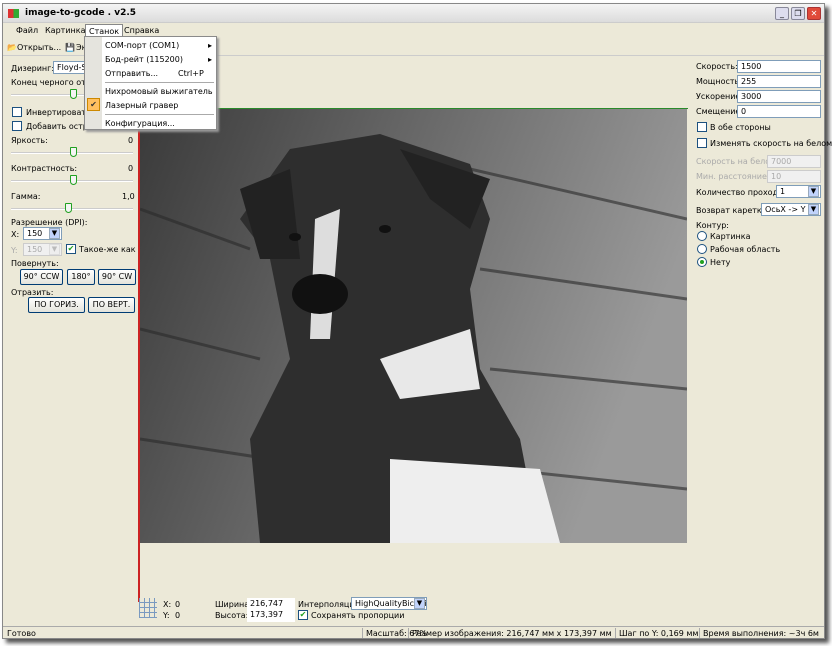 The height and width of the screenshot is (646, 832). Describe the element at coordinates (17, 112) in the screenshot. I see `invert-checkbox` at that location.